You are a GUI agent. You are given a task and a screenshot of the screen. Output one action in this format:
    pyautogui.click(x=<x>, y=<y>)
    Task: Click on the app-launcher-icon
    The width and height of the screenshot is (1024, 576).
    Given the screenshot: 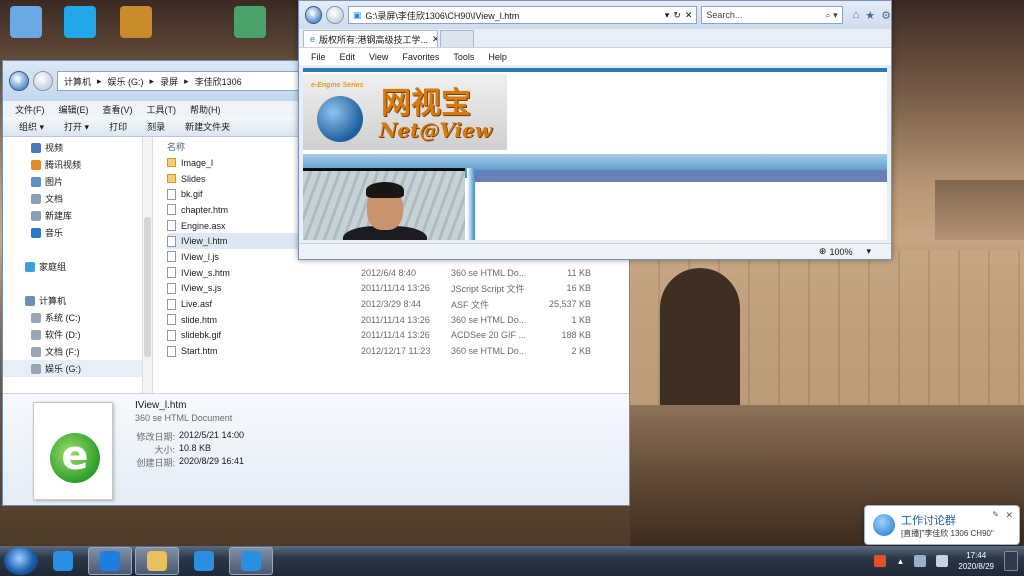 What is the action you would take?
    pyautogui.click(x=250, y=22)
    